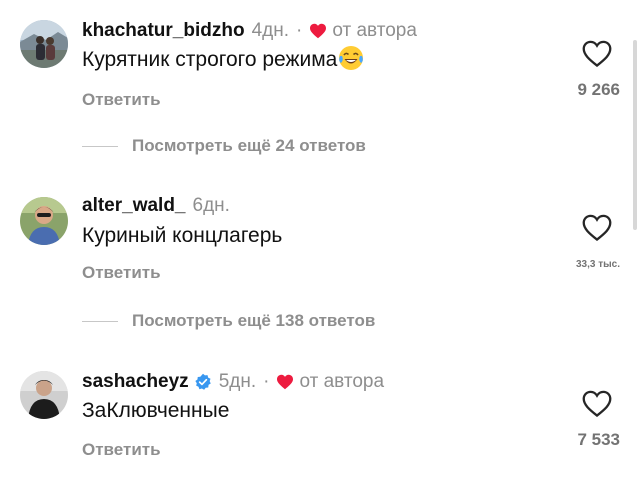 The image size is (640, 478). What do you see at coordinates (156, 410) in the screenshot?
I see `comment-text: ЗаКлювченные` at bounding box center [156, 410].